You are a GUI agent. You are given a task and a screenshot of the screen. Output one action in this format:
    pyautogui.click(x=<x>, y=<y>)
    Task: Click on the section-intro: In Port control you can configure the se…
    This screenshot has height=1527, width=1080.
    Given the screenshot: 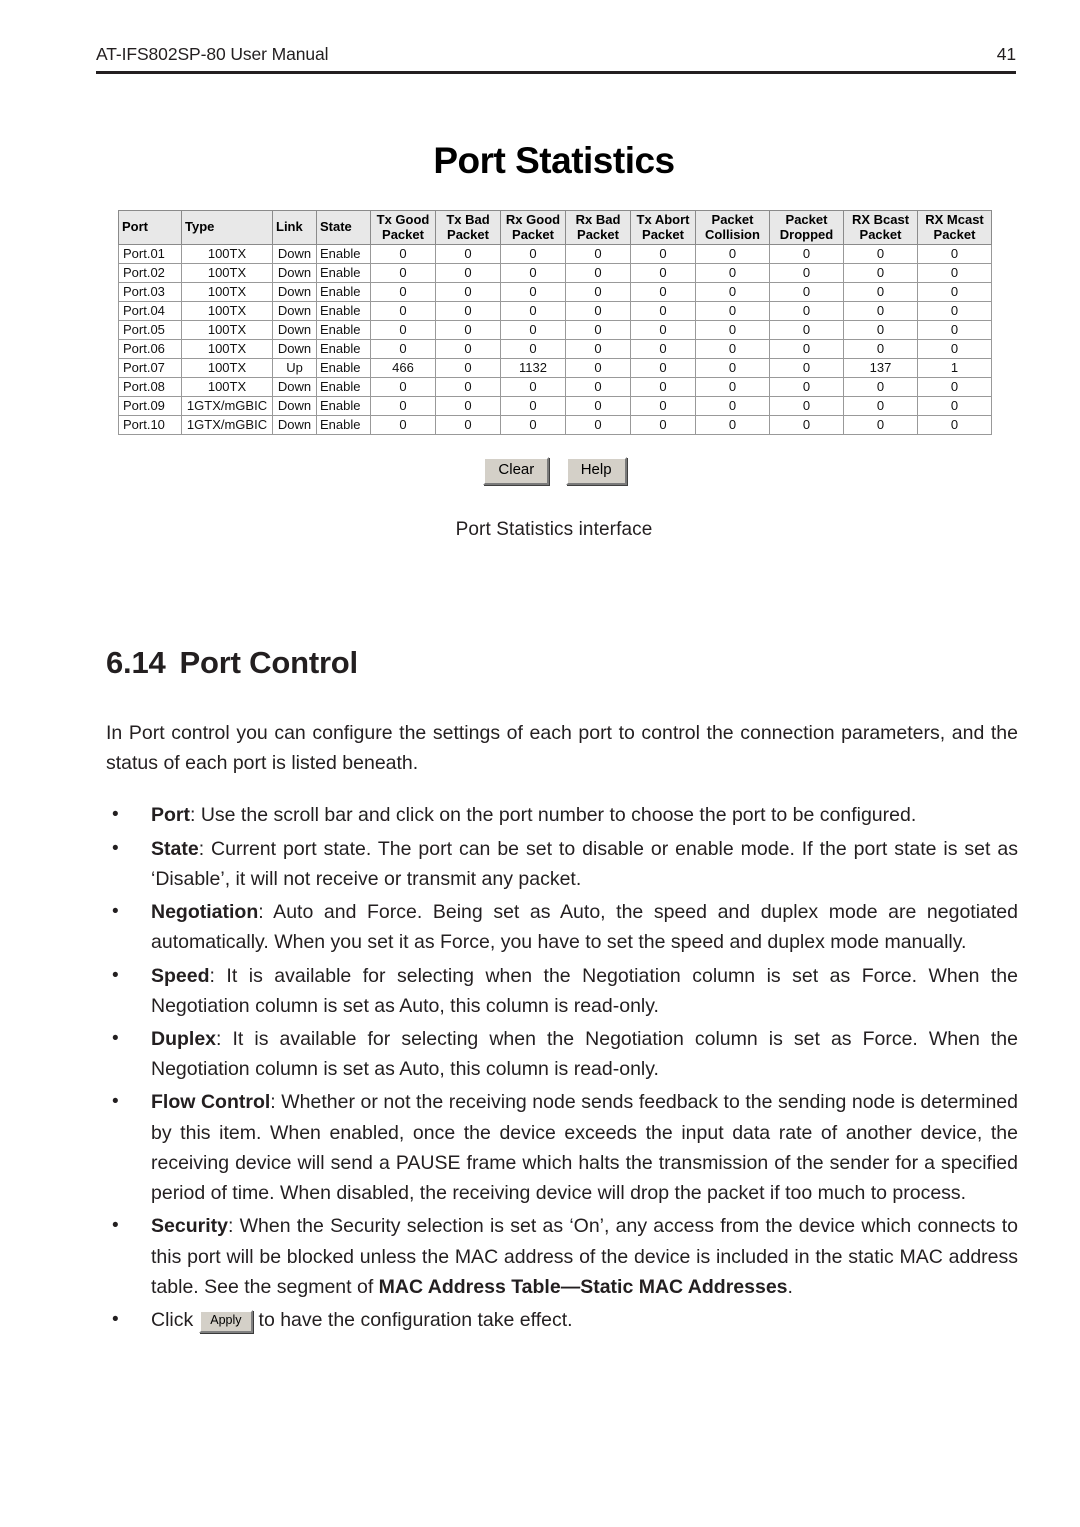 What is the action you would take?
    pyautogui.click(x=562, y=748)
    